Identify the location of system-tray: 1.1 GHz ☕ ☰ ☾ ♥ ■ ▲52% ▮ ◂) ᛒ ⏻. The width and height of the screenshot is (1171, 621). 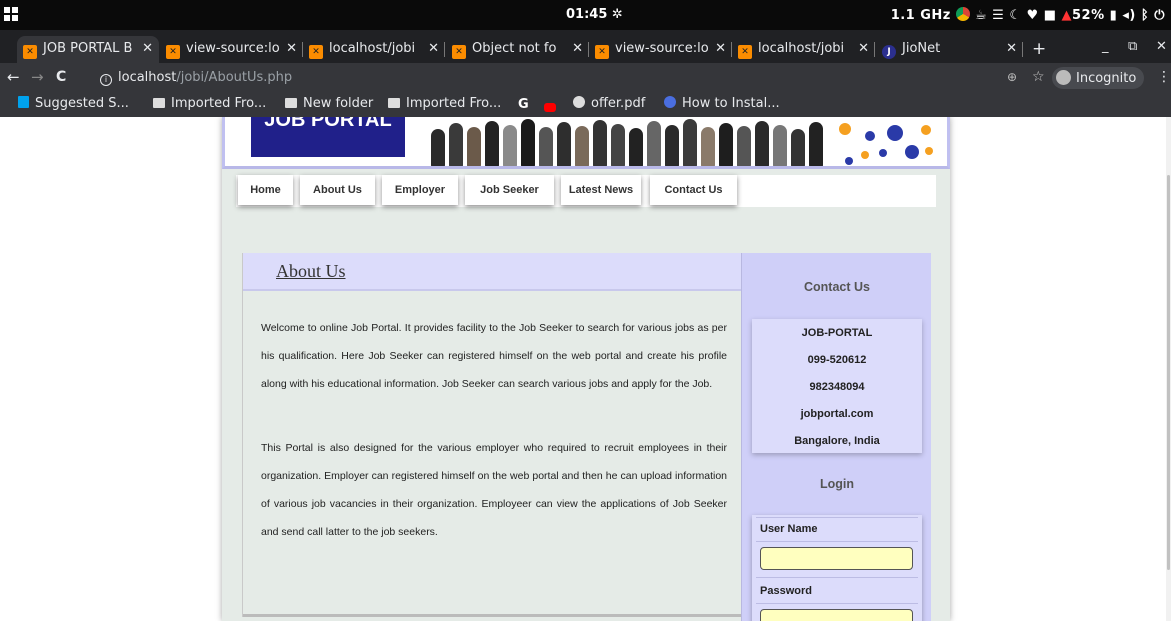
(1028, 15).